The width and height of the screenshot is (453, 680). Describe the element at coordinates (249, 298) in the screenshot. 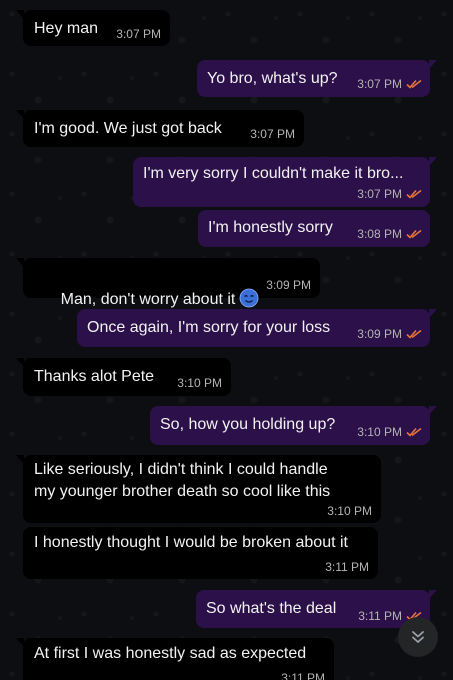

I see `relieved-face-icon` at that location.